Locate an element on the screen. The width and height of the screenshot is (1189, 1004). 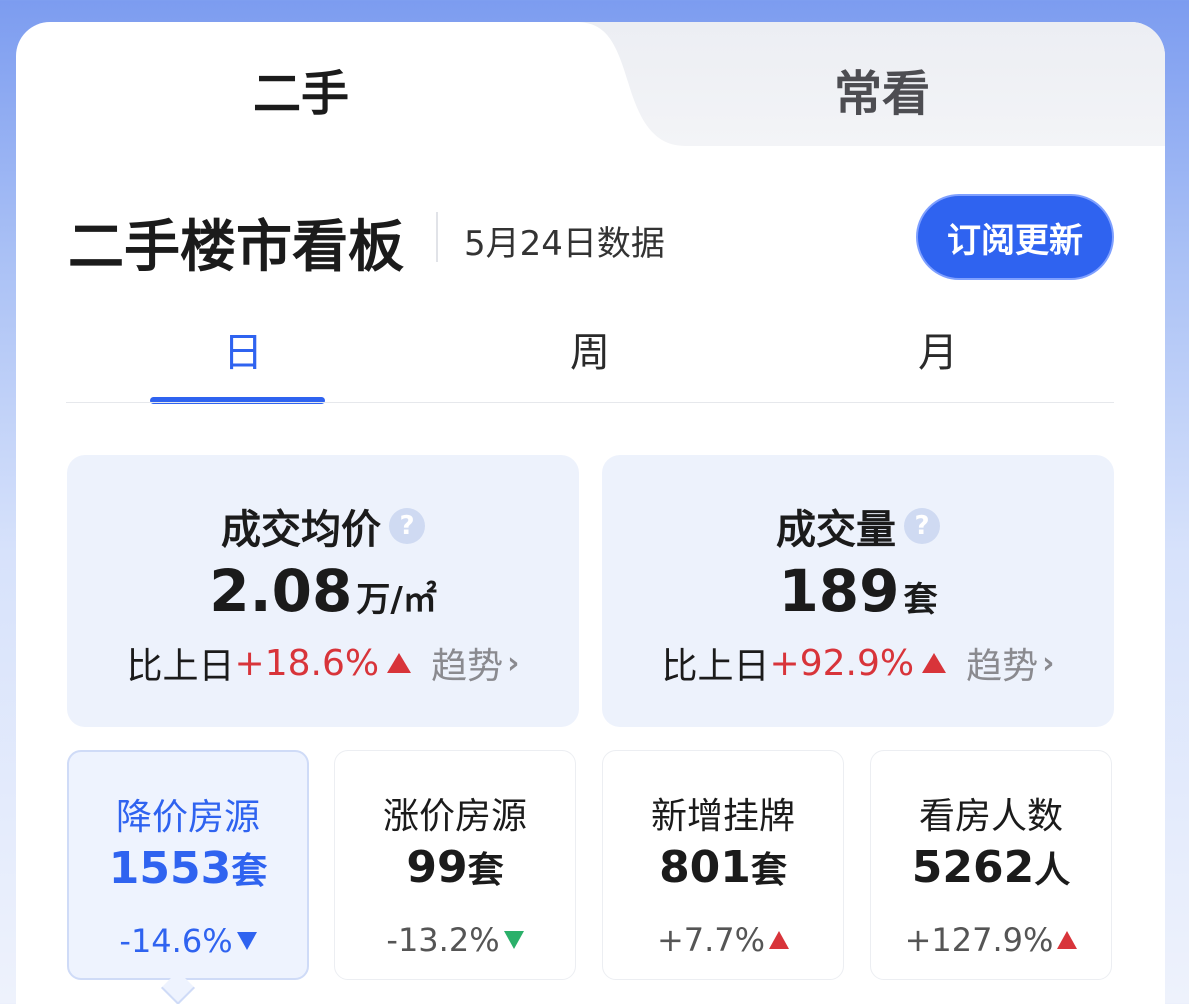
mini-stat-price-rise: 涨价房源 99 套 -13.2% is located at coordinates (455, 865).